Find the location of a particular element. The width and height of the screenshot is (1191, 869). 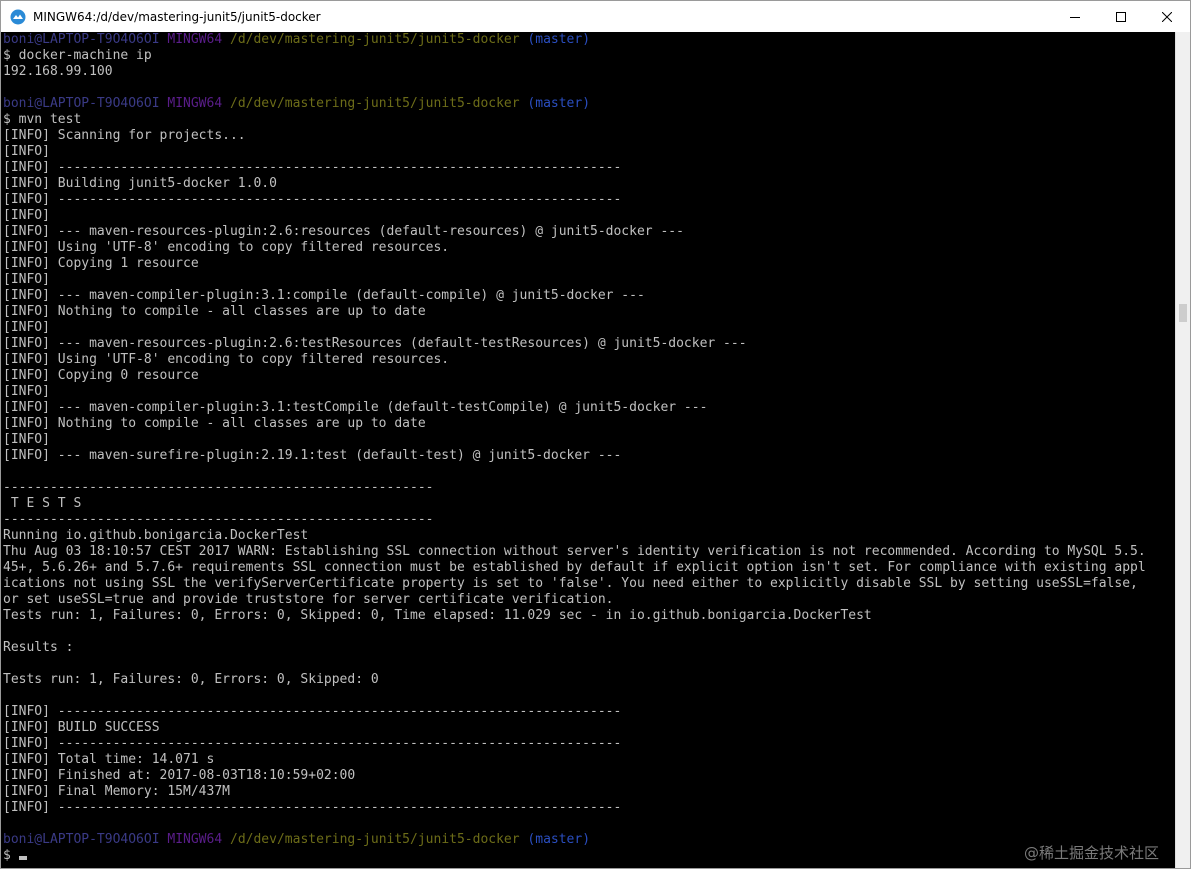

watermark: @稀土掘金技术社区 is located at coordinates (1091, 853).